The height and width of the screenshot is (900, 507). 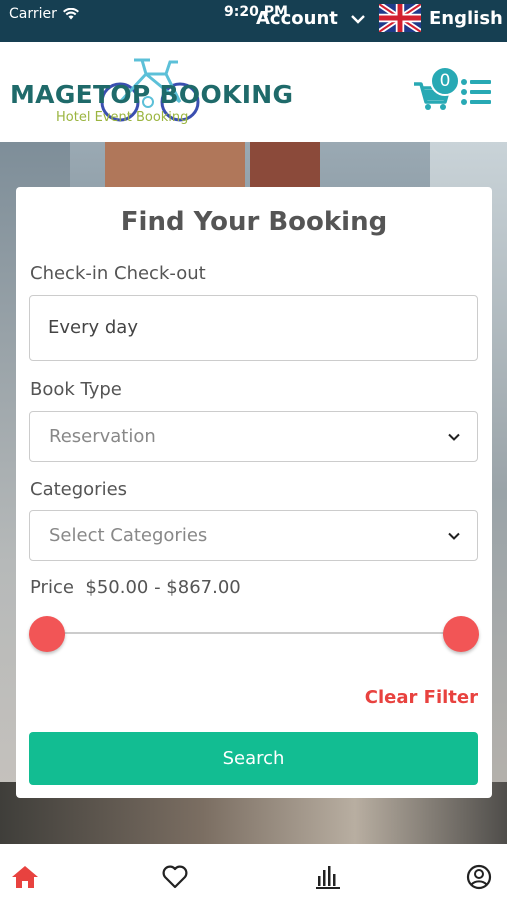 What do you see at coordinates (479, 877) in the screenshot?
I see `account-icon` at bounding box center [479, 877].